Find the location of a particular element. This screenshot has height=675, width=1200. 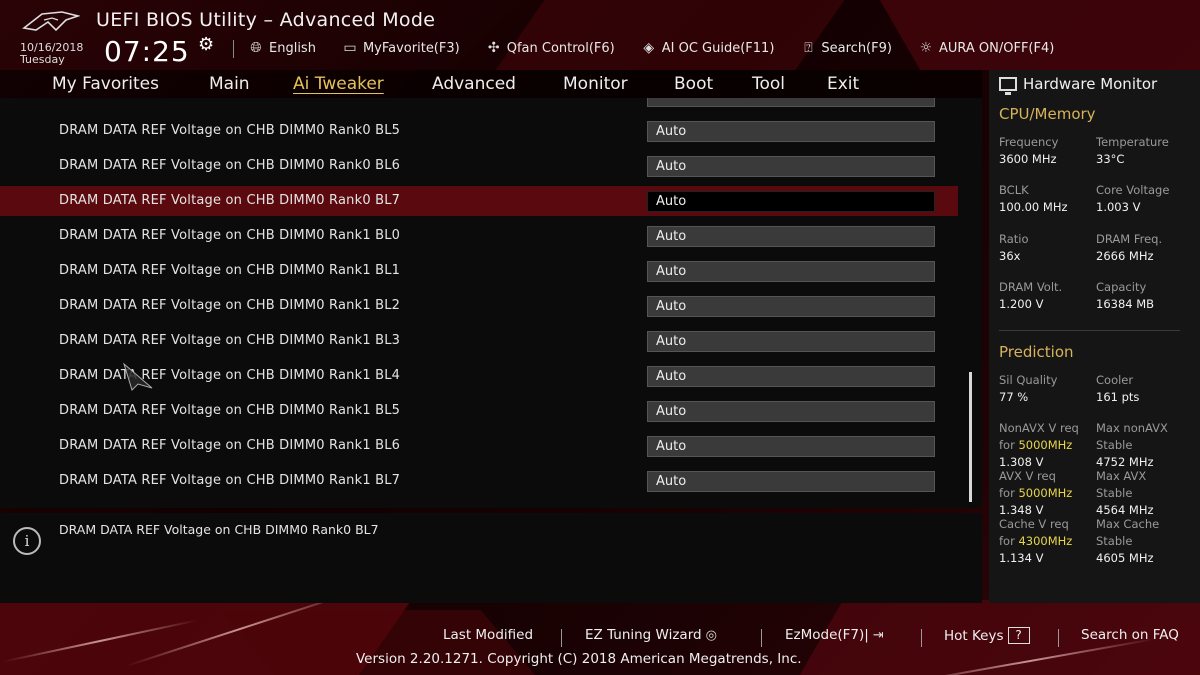

date-display: 10/16/2018 Tuesday is located at coordinates (51, 54).